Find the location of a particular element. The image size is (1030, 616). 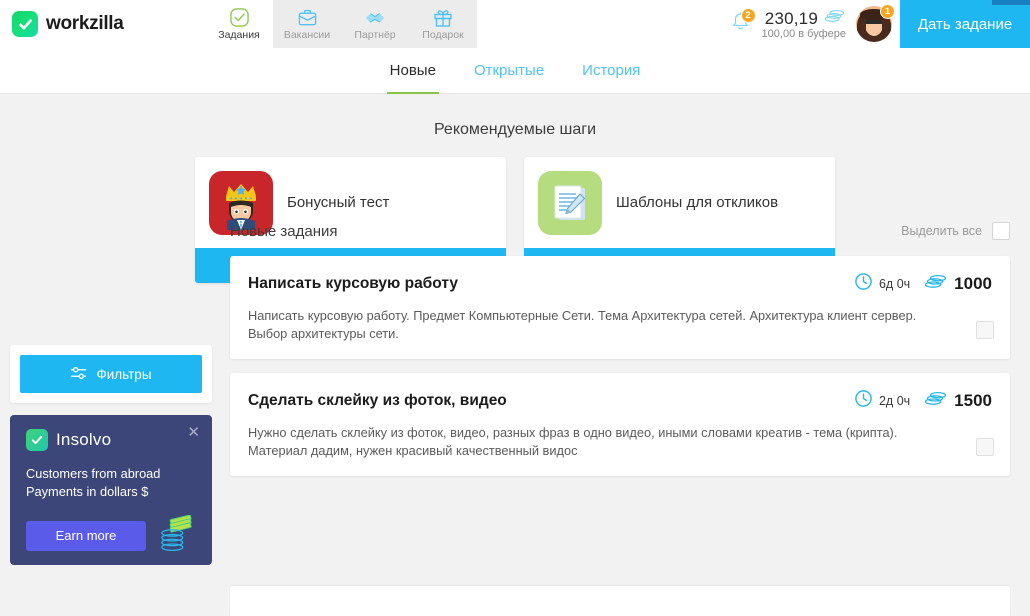

main-nav: Задания Вакансии Партнёр Подарок is located at coordinates (341, 24).